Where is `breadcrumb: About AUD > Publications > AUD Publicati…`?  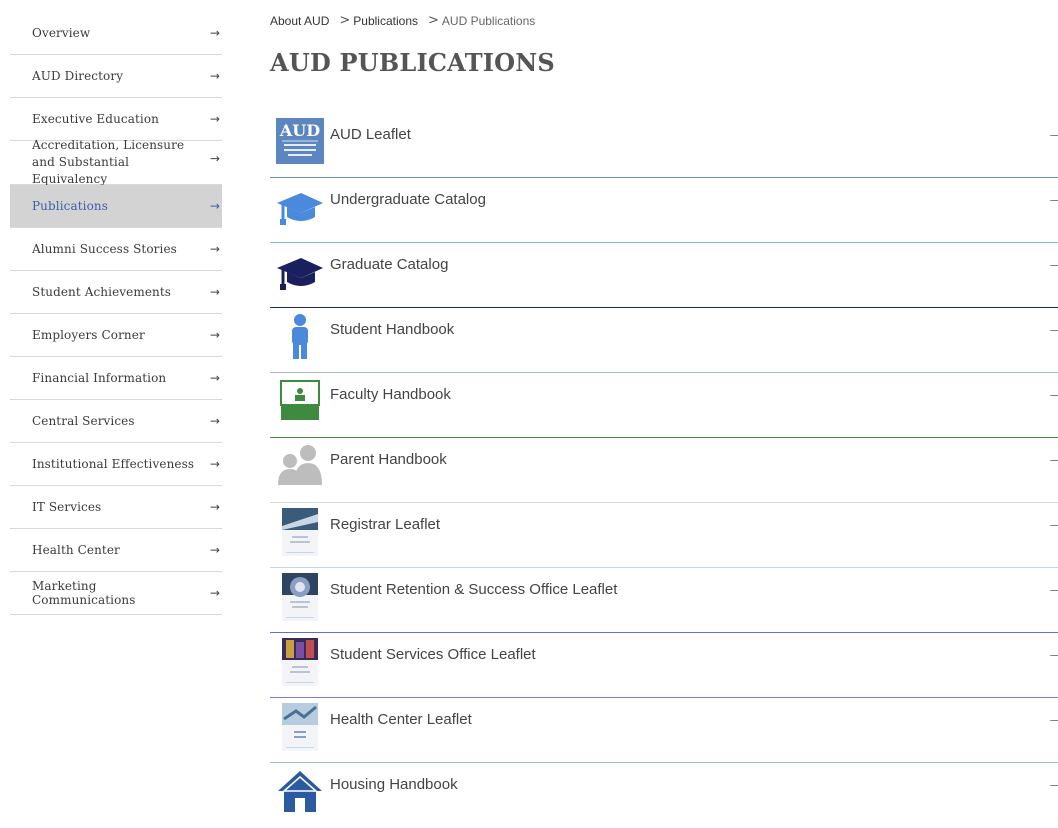
breadcrumb: About AUD > Publications > AUD Publicati… is located at coordinates (402, 20).